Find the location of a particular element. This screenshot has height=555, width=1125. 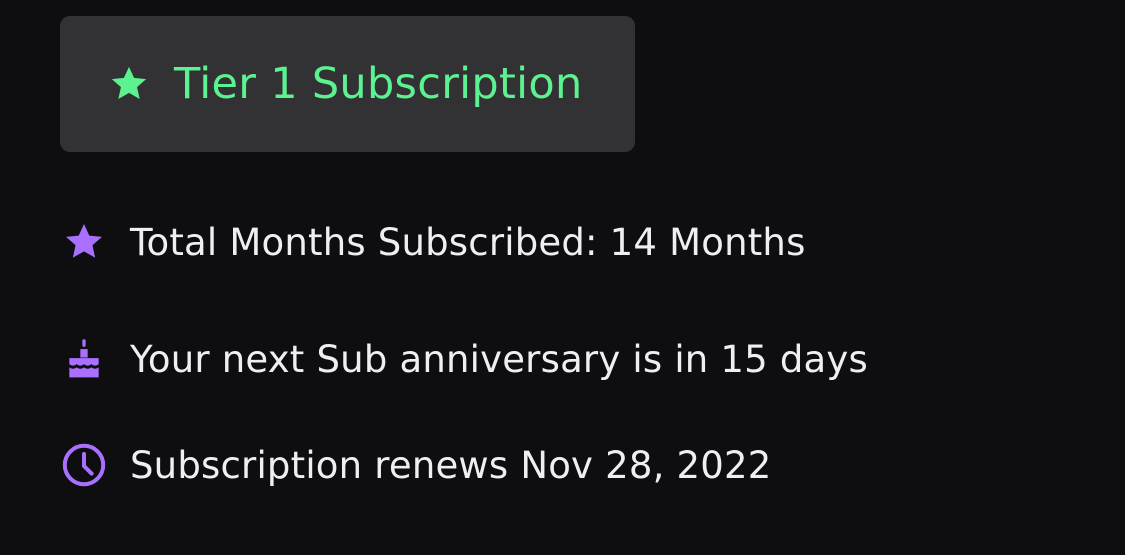

anniversary-row: Your next Sub anniversary is in 15 days is located at coordinates (464, 359).